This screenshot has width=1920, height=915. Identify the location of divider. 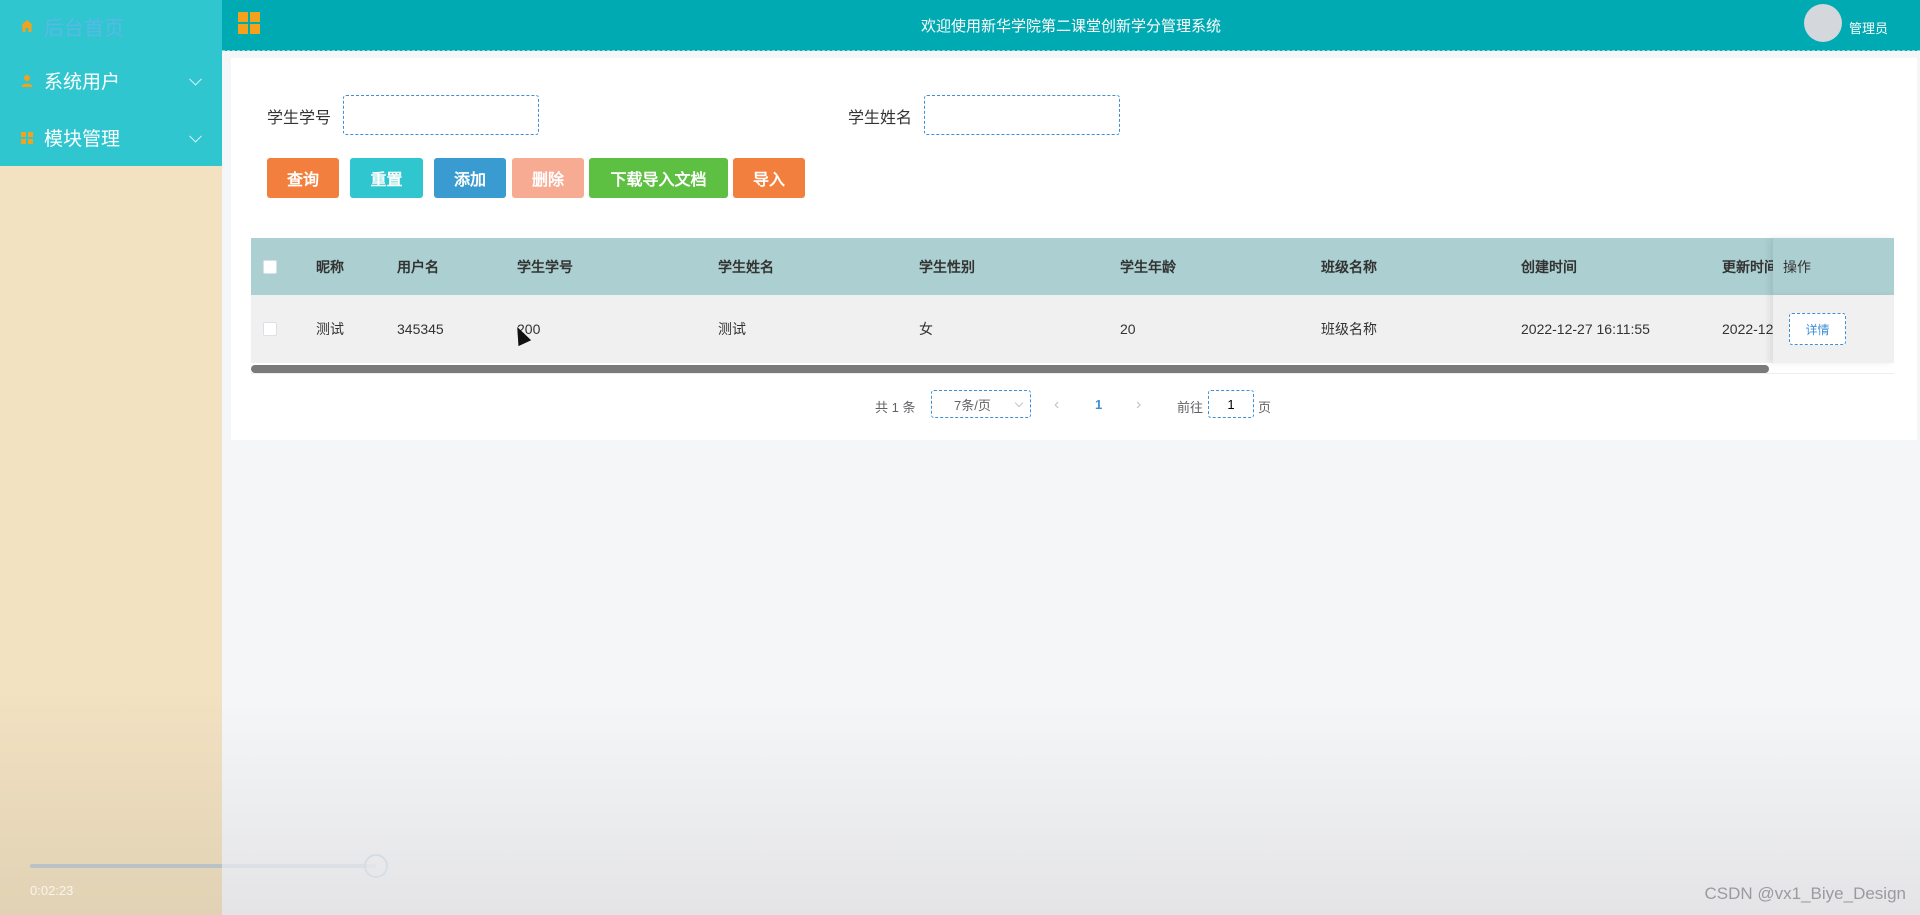
(1072, 373).